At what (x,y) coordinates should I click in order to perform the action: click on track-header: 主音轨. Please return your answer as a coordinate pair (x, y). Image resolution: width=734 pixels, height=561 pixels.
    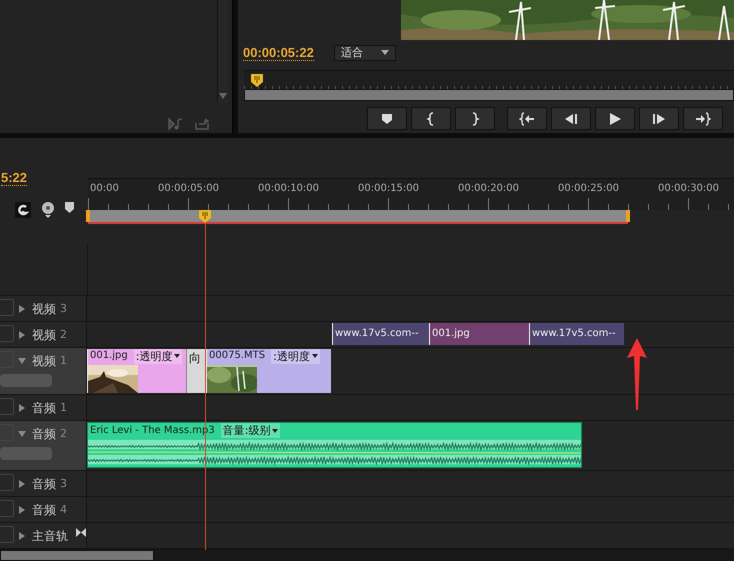
    Looking at the image, I should click on (43, 535).